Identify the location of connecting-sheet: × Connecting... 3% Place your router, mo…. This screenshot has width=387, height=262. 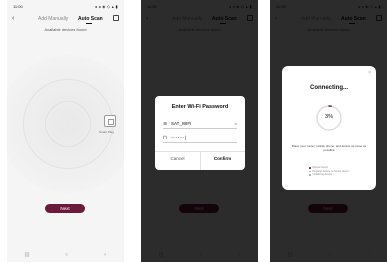
(329, 128).